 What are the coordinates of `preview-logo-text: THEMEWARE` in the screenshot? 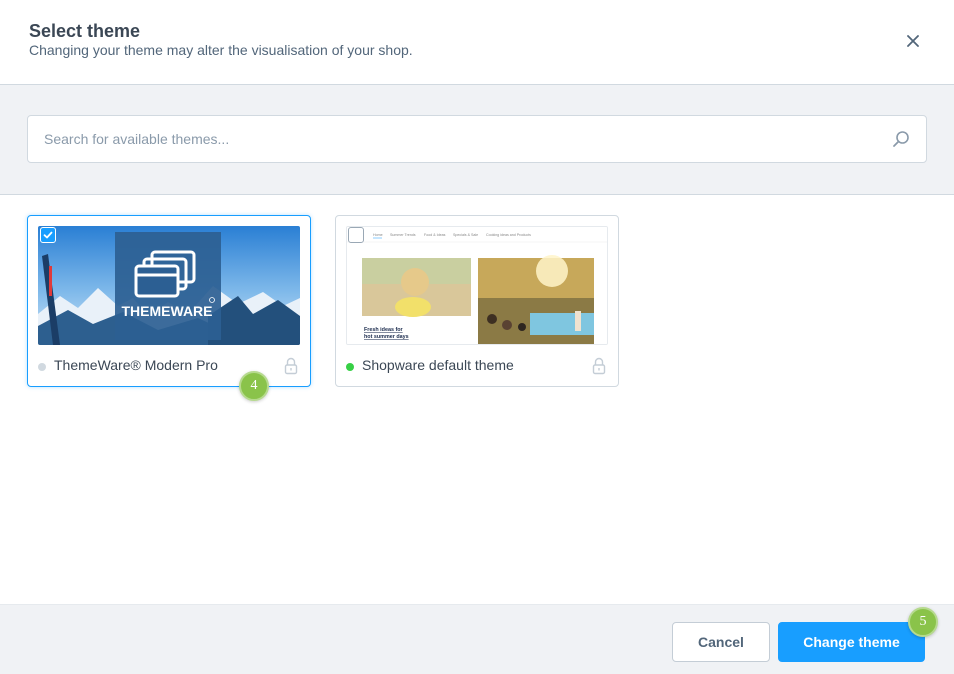 It's located at (167, 311).